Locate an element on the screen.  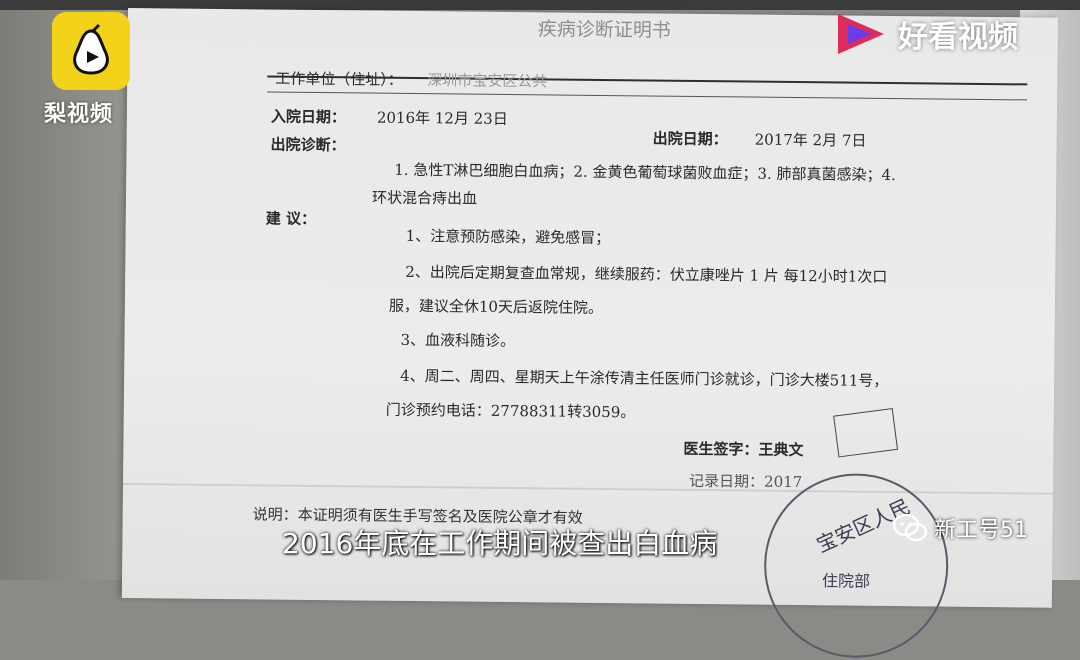
discharge-label: 出院日期： is located at coordinates (690, 139).